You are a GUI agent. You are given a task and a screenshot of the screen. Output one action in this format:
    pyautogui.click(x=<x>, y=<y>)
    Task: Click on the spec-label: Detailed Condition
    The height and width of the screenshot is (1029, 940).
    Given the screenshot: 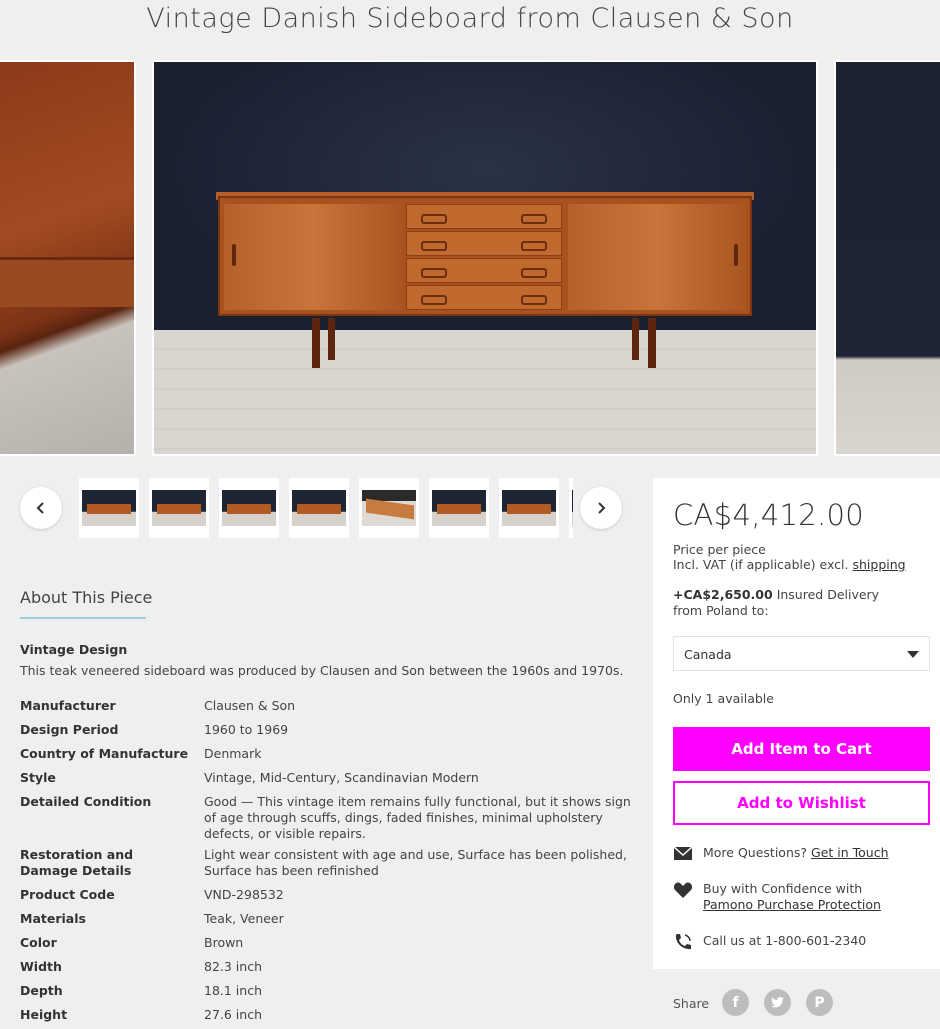 What is the action you would take?
    pyautogui.click(x=86, y=801)
    